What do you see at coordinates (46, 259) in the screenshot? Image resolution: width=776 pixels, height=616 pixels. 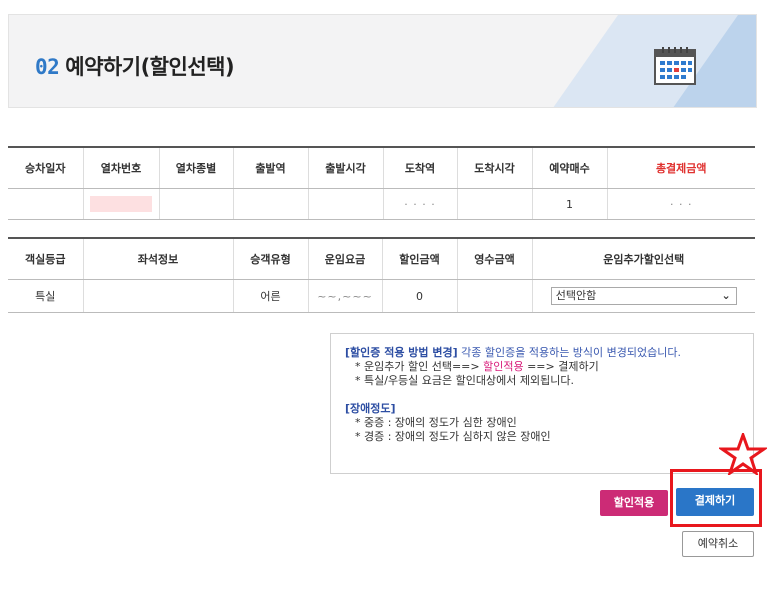 I see `col-seat-class: 객실등급` at bounding box center [46, 259].